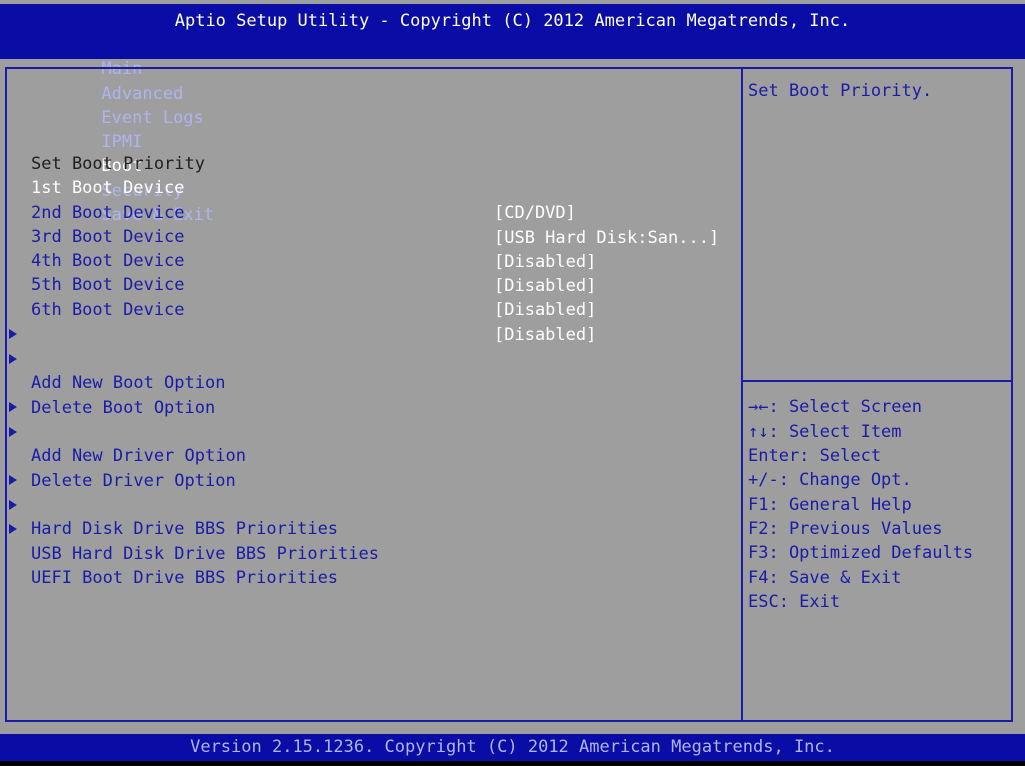 The image size is (1025, 766). I want to click on submenu-delete-driver-option: Delete Driver Option, so click(118, 455).